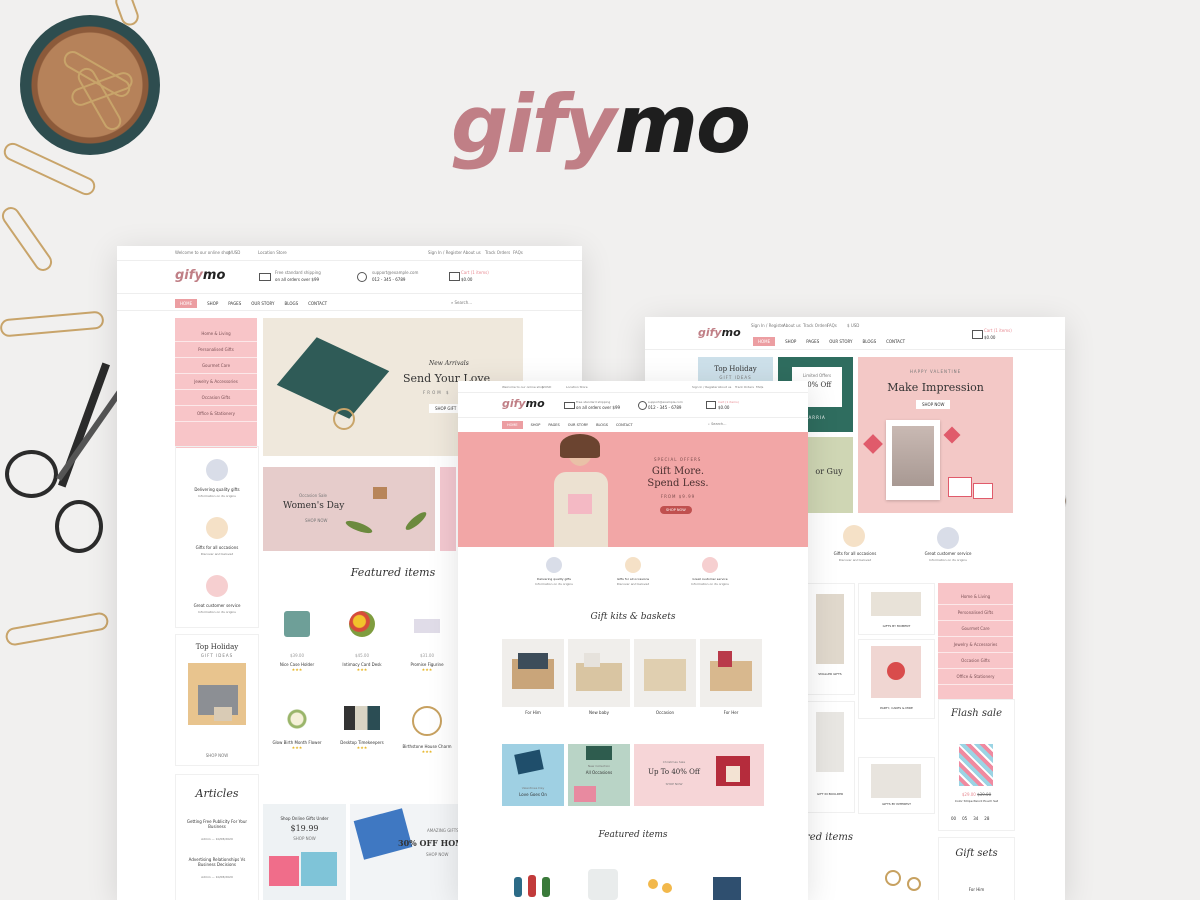  Describe the element at coordinates (976, 889) in the screenshot. I see `giftsets-item: For Him` at that location.